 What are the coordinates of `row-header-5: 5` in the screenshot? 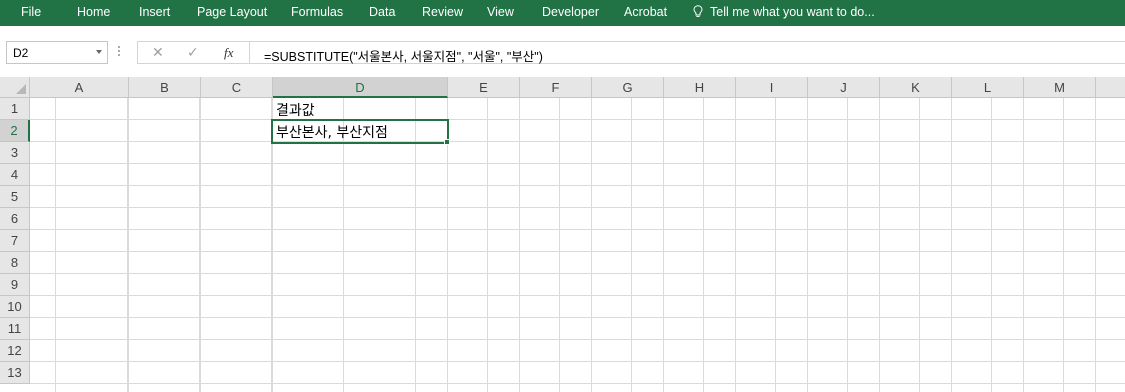 It's located at (15, 197).